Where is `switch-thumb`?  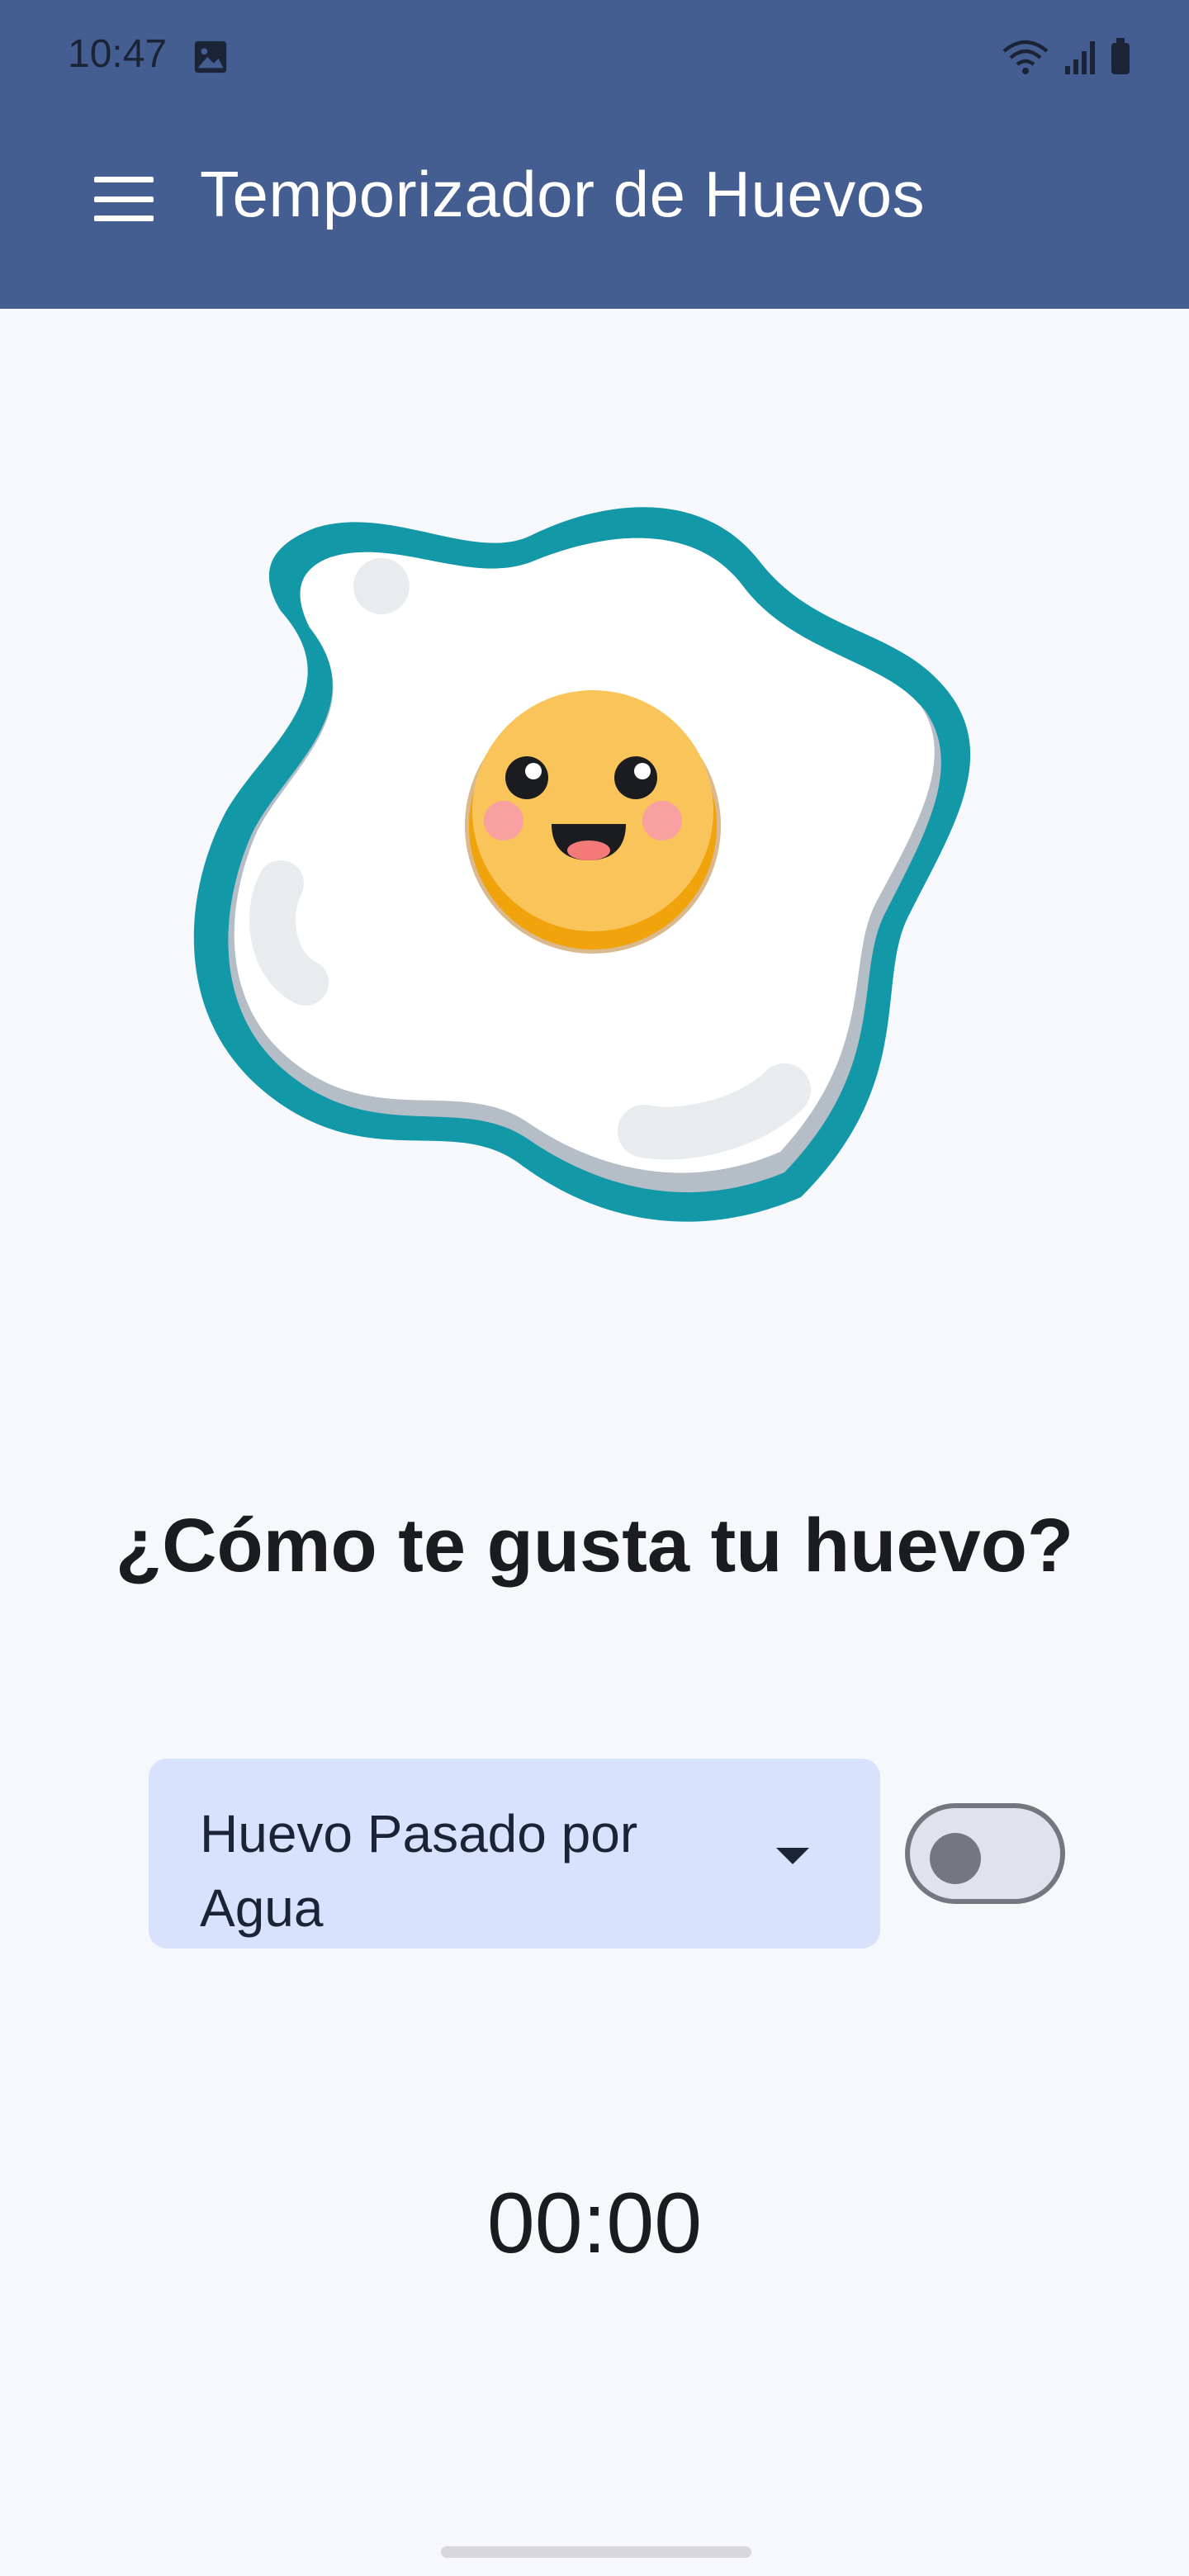 switch-thumb is located at coordinates (955, 1858).